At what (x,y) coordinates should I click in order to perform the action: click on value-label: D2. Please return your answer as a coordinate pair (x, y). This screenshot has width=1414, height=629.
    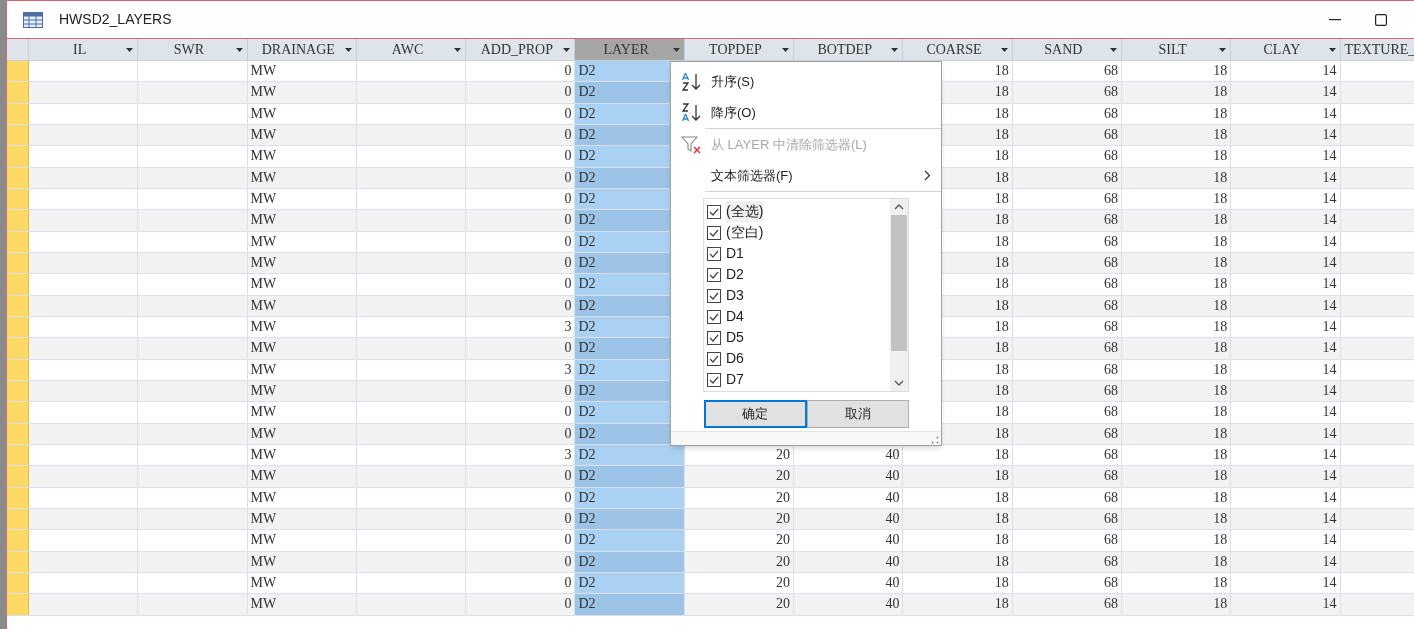
    Looking at the image, I should click on (735, 274).